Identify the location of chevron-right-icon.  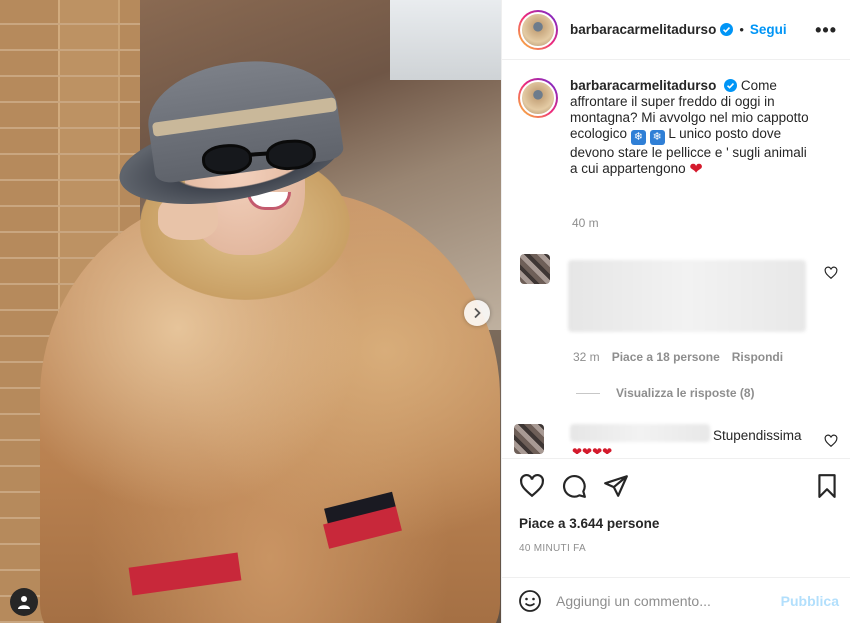
(477, 313).